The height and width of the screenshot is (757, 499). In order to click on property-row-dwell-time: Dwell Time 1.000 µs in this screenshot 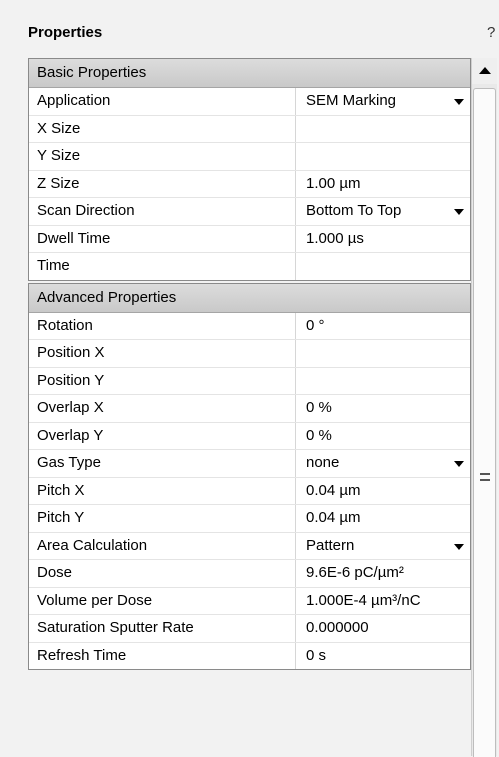, I will do `click(249, 238)`.